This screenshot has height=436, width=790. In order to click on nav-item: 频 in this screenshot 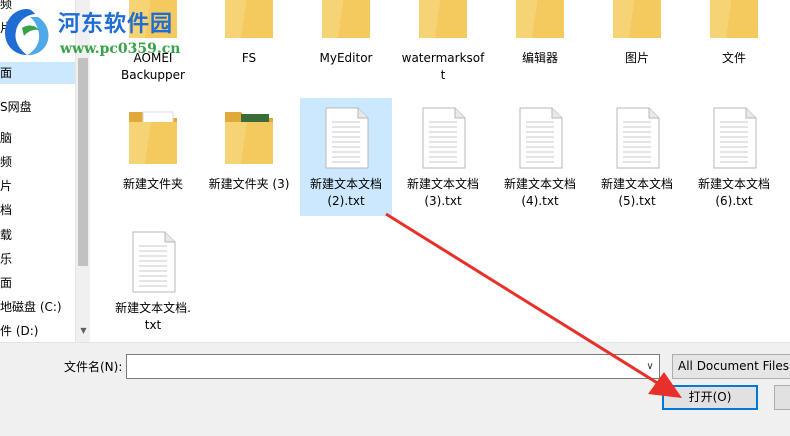, I will do `click(37, 162)`.